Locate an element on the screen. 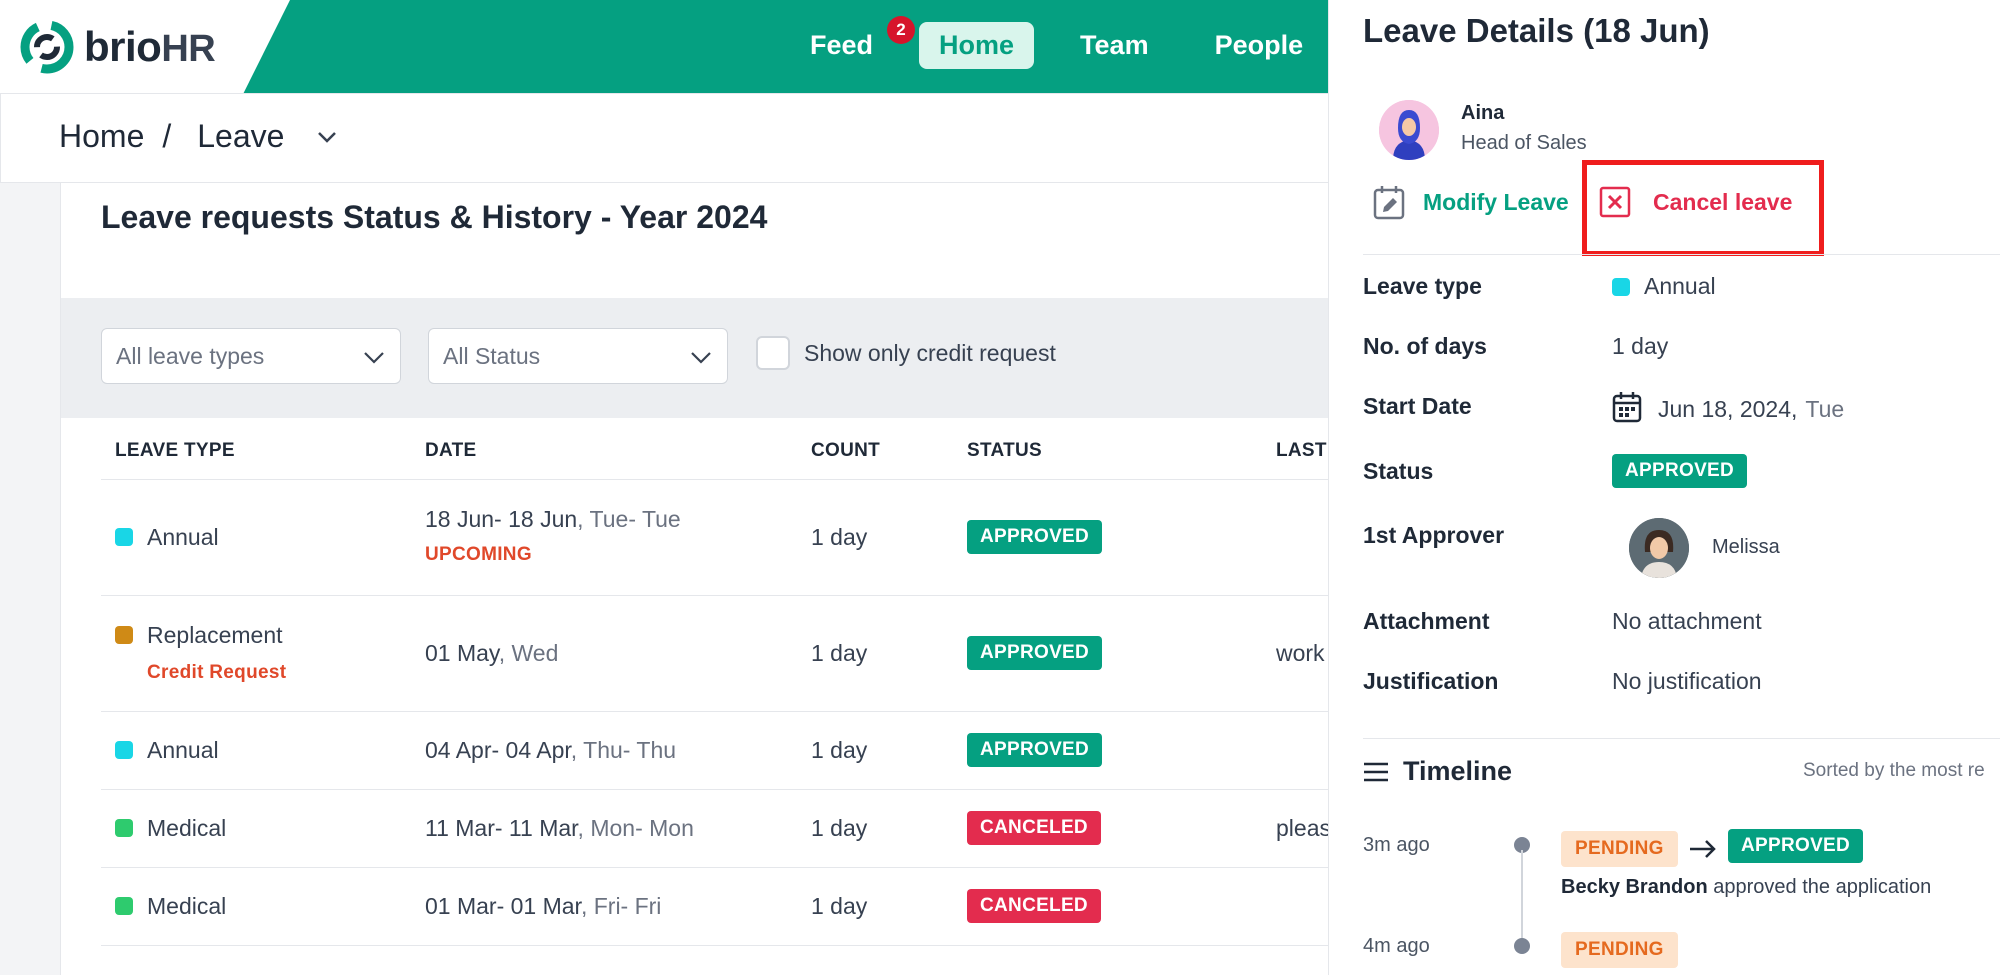 This screenshot has height=975, width=2000. cancel-x-icon is located at coordinates (1615, 202).